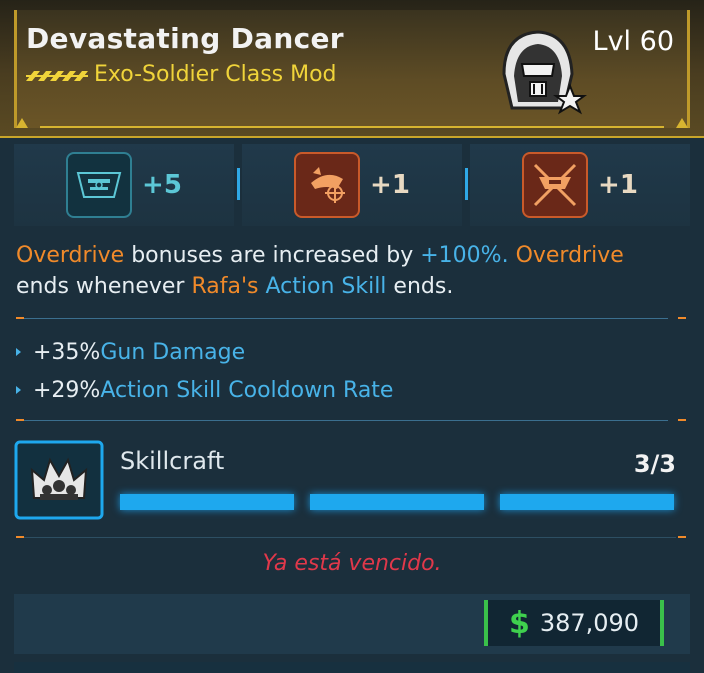 This screenshot has height=673, width=704. I want to click on description-text: ., so click(508, 255).